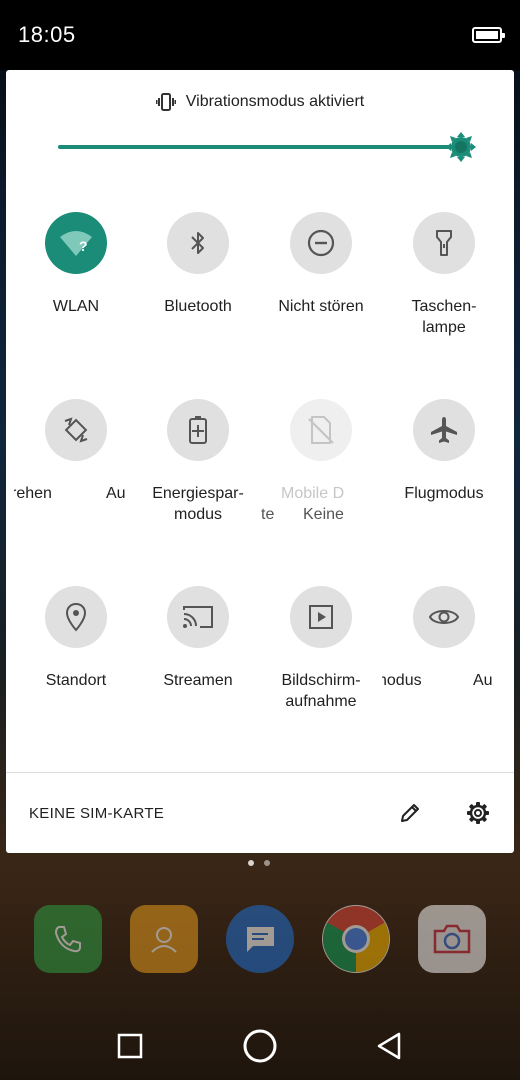  Describe the element at coordinates (198, 306) in the screenshot. I see `tile-label: Bluetooth` at that location.